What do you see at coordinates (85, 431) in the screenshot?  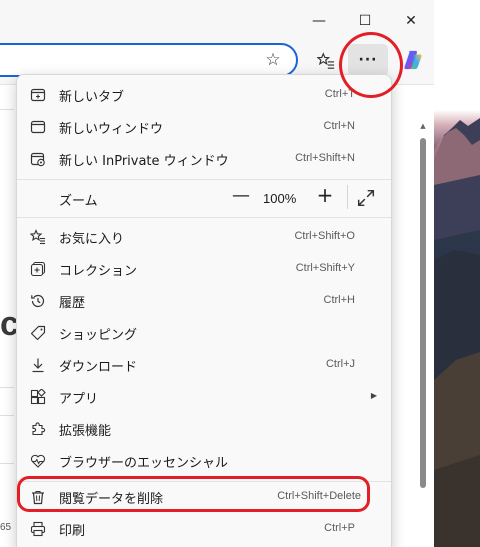 I see `menu-item-label: 拡張機能` at bounding box center [85, 431].